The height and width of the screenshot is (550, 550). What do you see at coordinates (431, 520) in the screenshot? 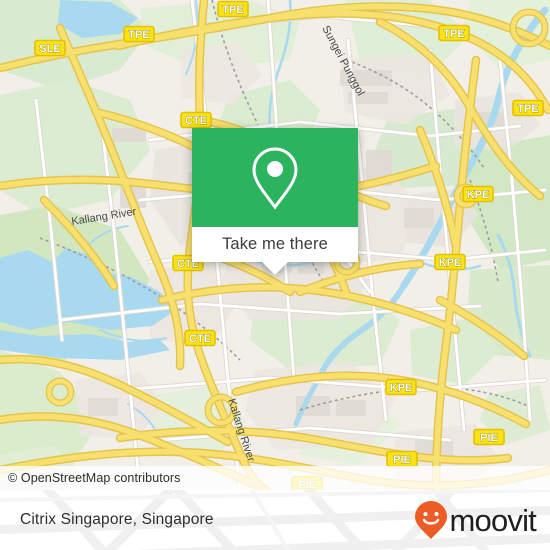
I see `moovit-smiley-pin-icon` at bounding box center [431, 520].